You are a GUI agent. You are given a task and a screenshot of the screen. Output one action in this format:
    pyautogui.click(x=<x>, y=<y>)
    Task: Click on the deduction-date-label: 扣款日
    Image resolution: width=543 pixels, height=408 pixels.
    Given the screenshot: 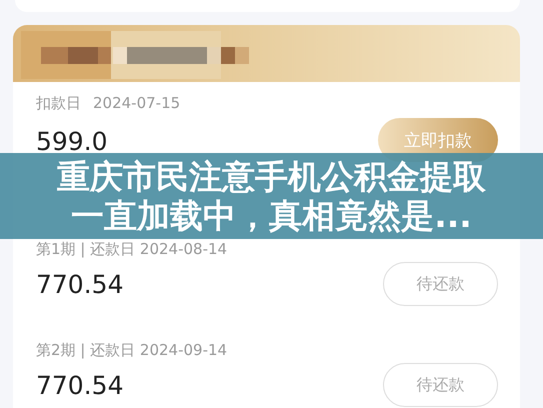 What is the action you would take?
    pyautogui.click(x=58, y=103)
    